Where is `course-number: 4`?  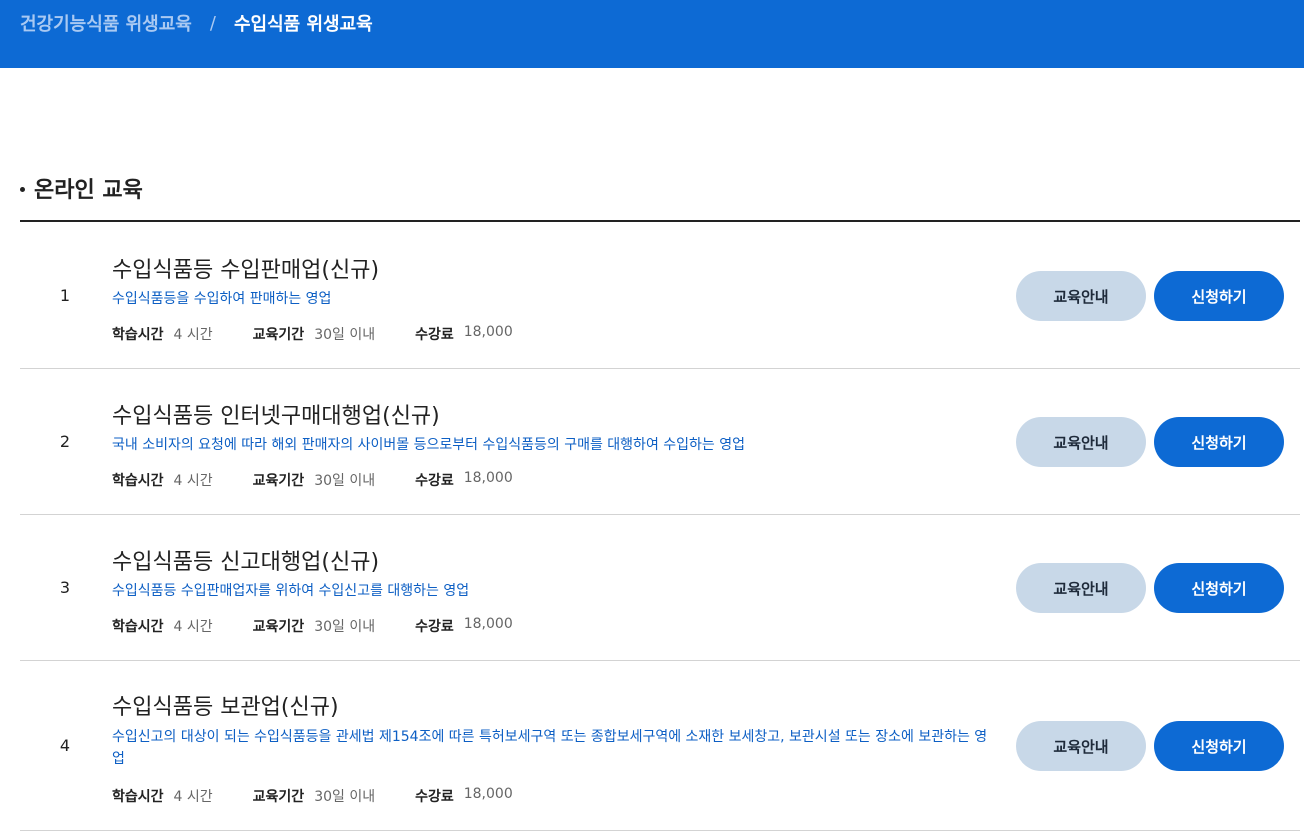
course-number: 4 is located at coordinates (65, 745).